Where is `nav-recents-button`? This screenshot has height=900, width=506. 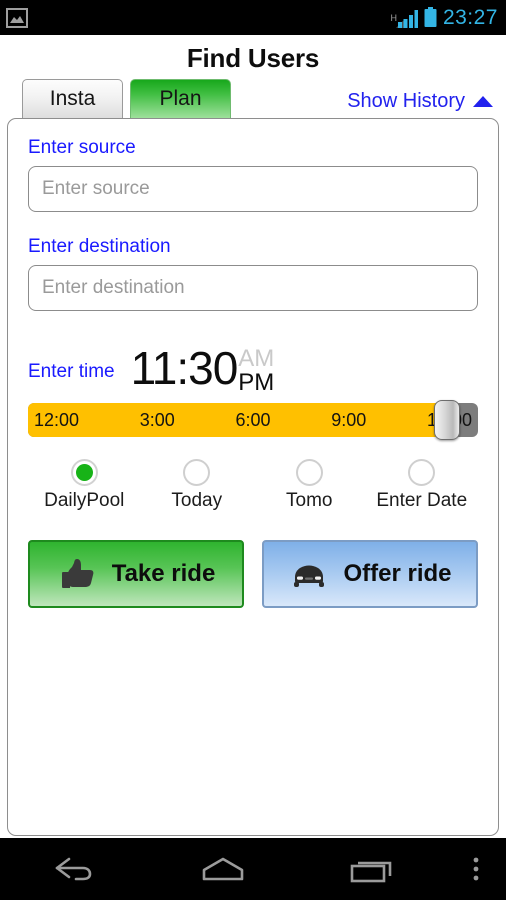 nav-recents-button is located at coordinates (371, 869).